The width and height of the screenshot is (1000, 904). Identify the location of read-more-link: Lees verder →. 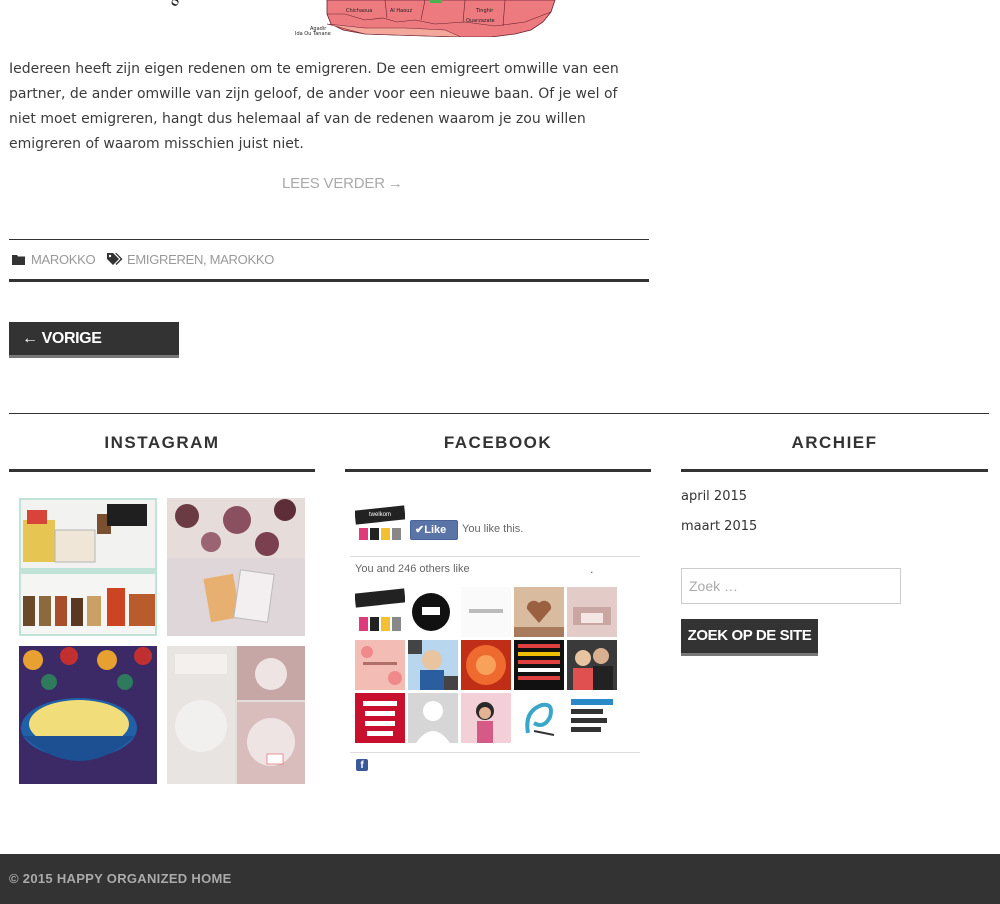
(342, 183).